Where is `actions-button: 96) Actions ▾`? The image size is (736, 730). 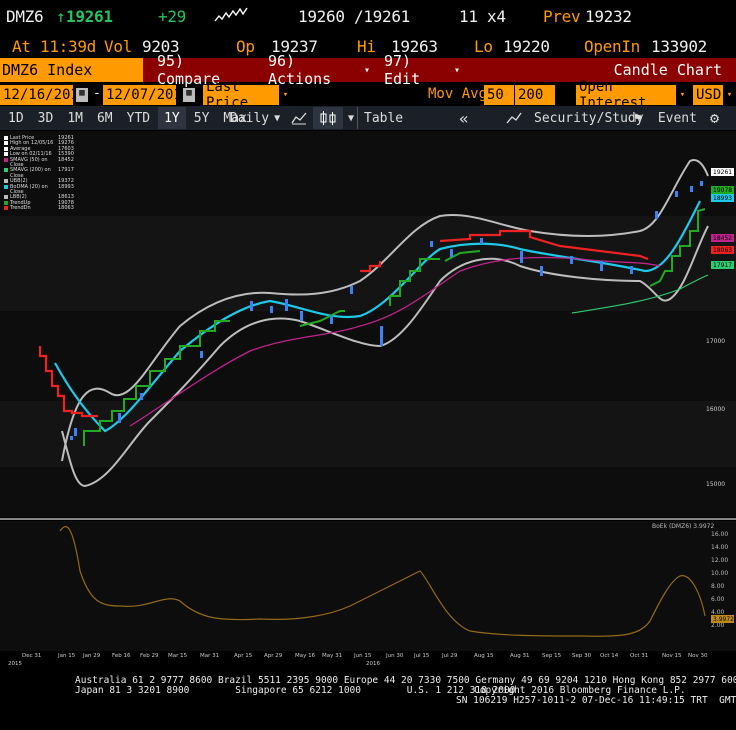 actions-button: 96) Actions ▾ is located at coordinates (316, 70).